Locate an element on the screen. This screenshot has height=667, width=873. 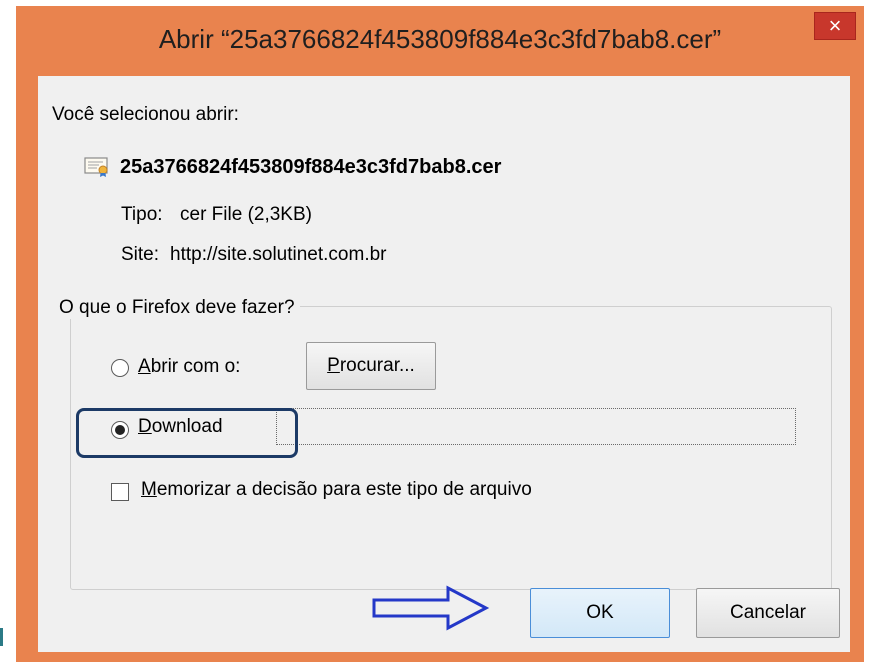
download-label: Download is located at coordinates (180, 427).